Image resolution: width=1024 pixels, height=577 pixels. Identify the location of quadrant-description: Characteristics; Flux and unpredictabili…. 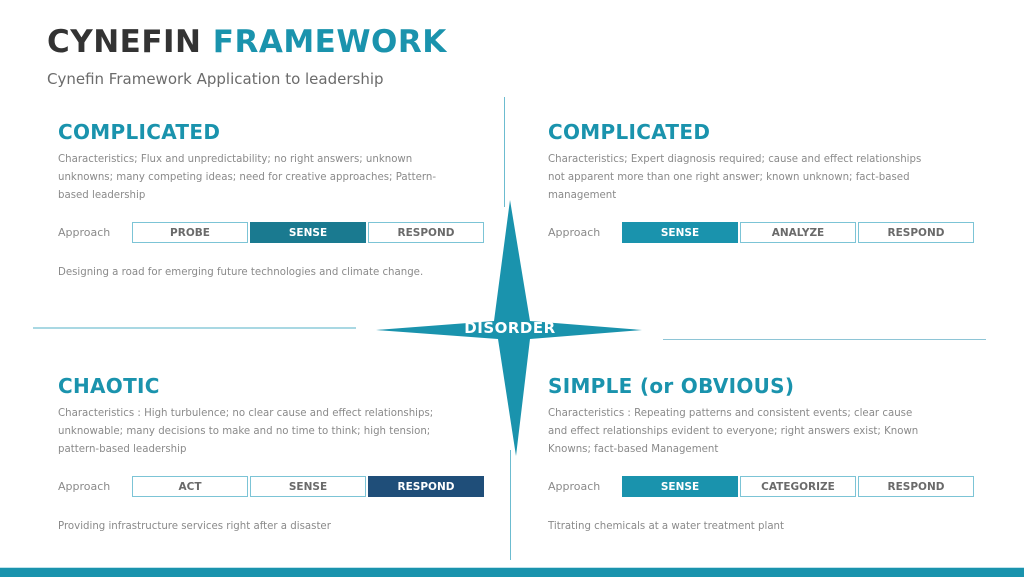
(247, 177).